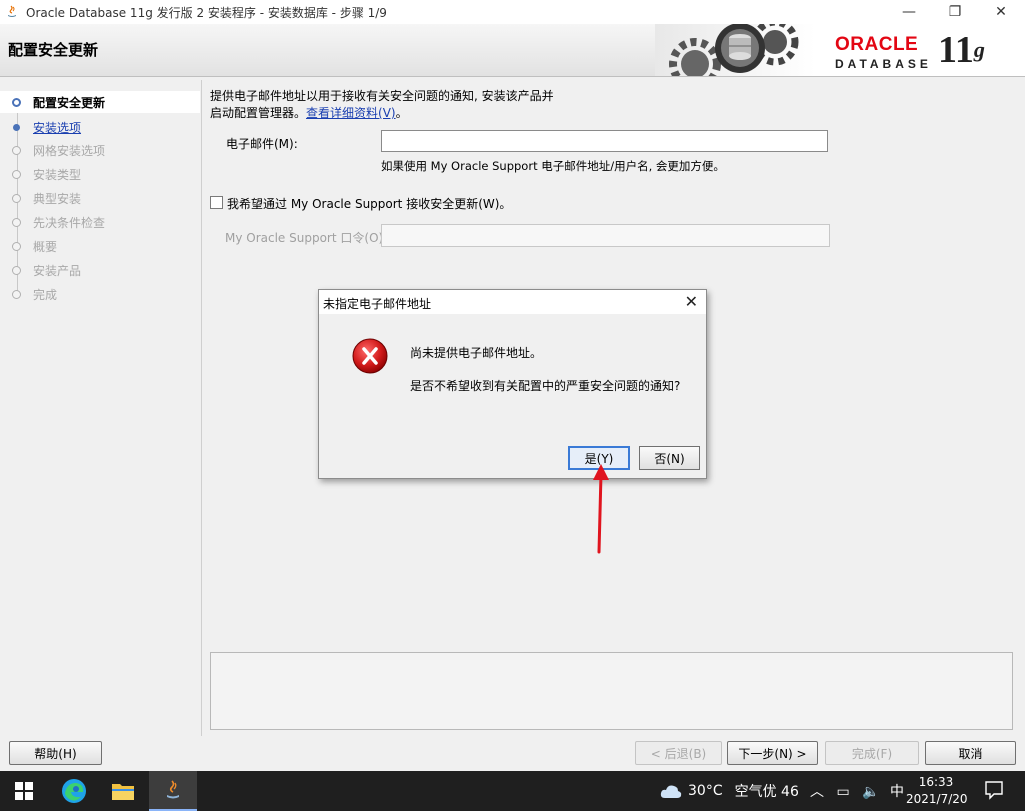 This screenshot has width=1025, height=811. What do you see at coordinates (69, 102) in the screenshot?
I see `nav-item-label: 配置安全更新` at bounding box center [69, 102].